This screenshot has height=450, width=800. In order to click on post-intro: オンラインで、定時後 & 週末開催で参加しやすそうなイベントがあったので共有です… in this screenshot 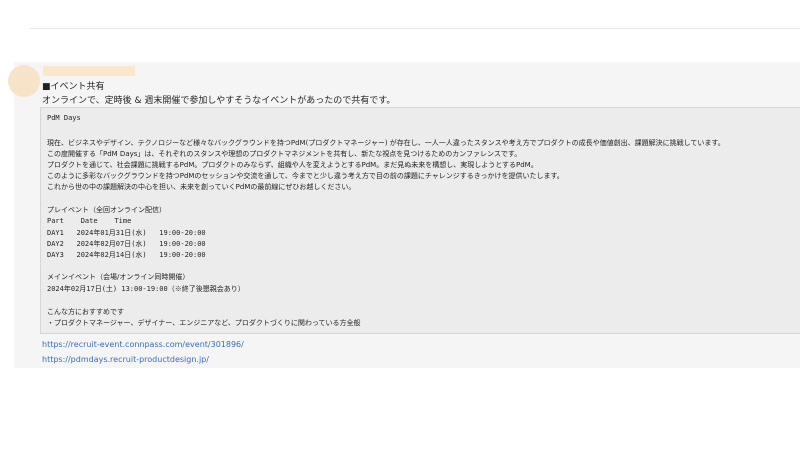, I will do `click(219, 101)`.